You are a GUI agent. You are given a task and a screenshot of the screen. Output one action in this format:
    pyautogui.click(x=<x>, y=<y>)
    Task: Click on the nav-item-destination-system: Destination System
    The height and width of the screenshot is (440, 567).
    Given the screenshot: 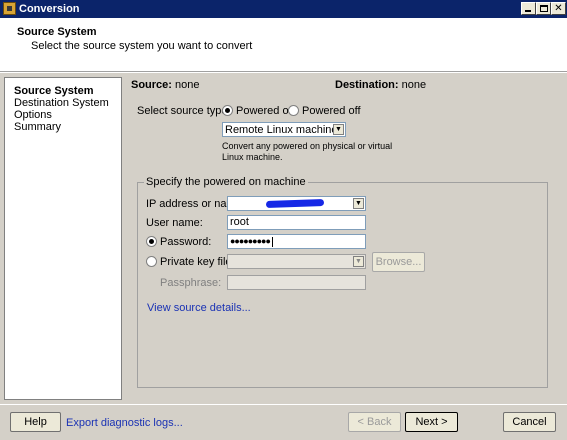 What is the action you would take?
    pyautogui.click(x=61, y=103)
    